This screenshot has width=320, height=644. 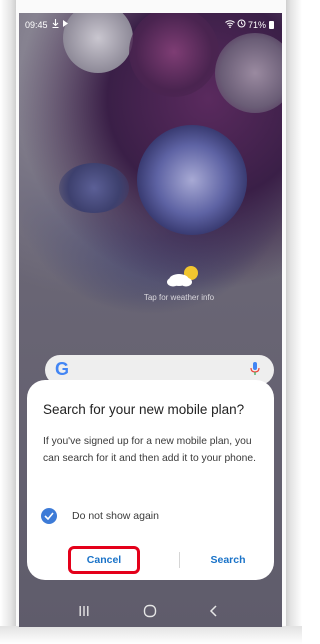 What do you see at coordinates (151, 635) in the screenshot?
I see `shadow-bottom` at bounding box center [151, 635].